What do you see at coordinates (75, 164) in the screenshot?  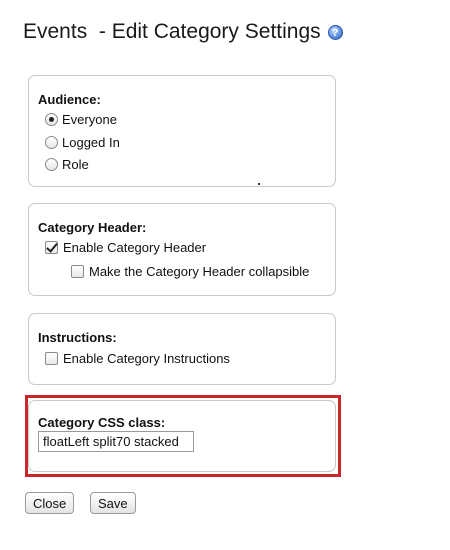 I see `audience-option-role-label: Role` at bounding box center [75, 164].